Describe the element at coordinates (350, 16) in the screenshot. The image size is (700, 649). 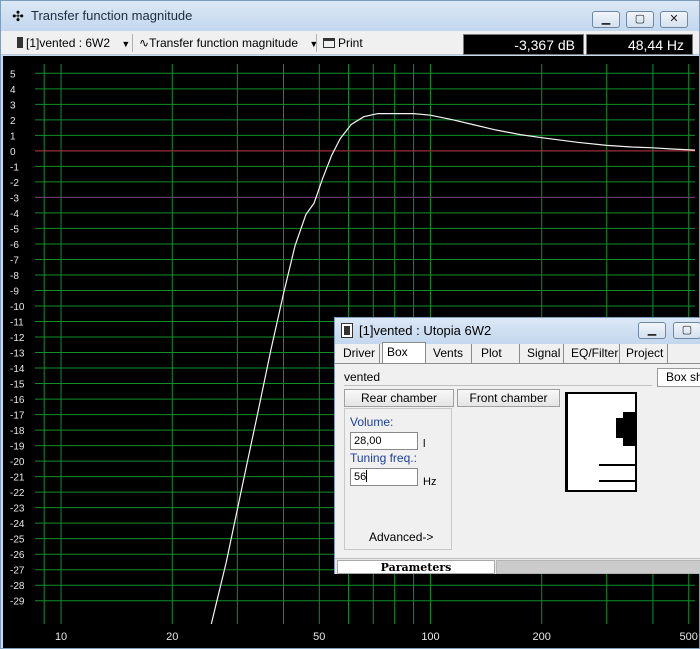
I see `title-bar: ✣ Transfer function magnitude ▁ ▢ ✕` at that location.